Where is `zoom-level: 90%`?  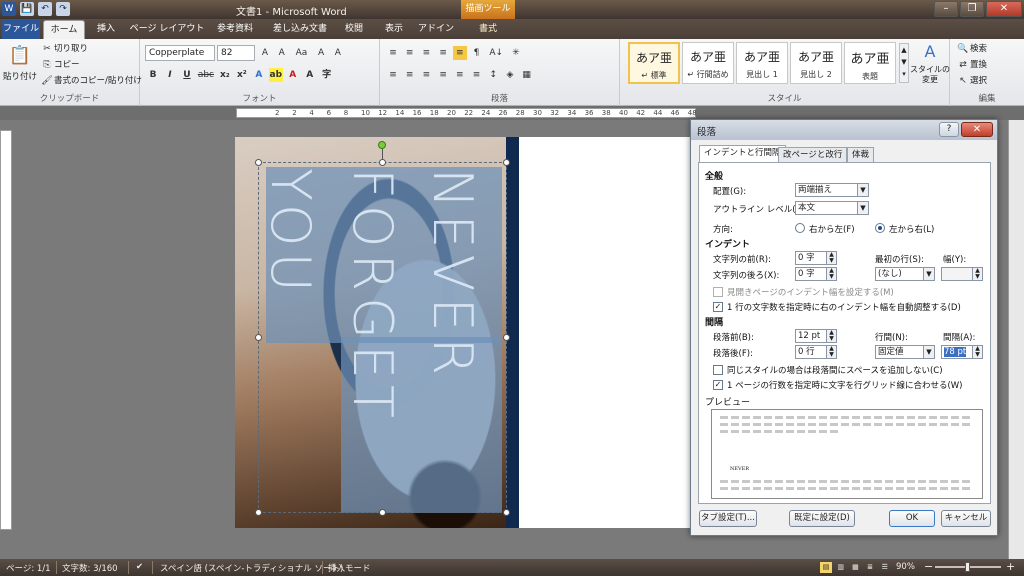
zoom-level: 90% is located at coordinates (905, 567).